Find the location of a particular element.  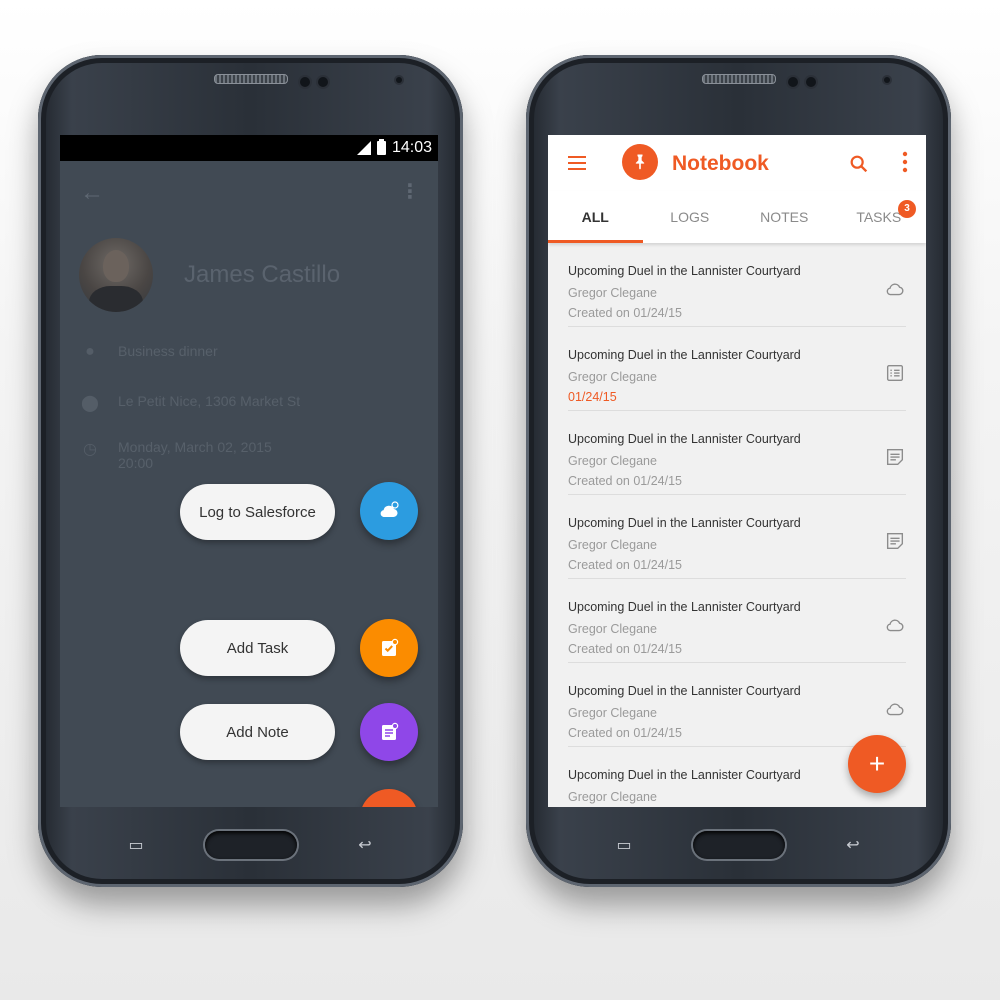

tab-notes: NOTES is located at coordinates (784, 217).